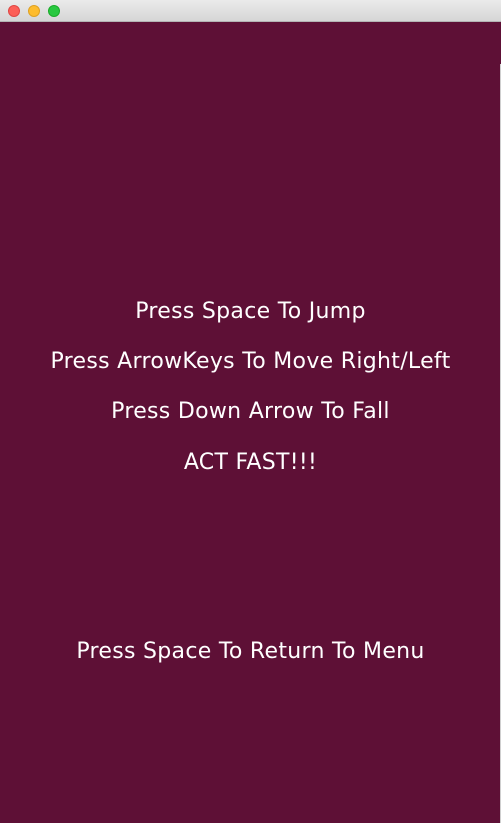 The width and height of the screenshot is (501, 823). Describe the element at coordinates (54, 11) in the screenshot. I see `maximize-window-icon` at that location.